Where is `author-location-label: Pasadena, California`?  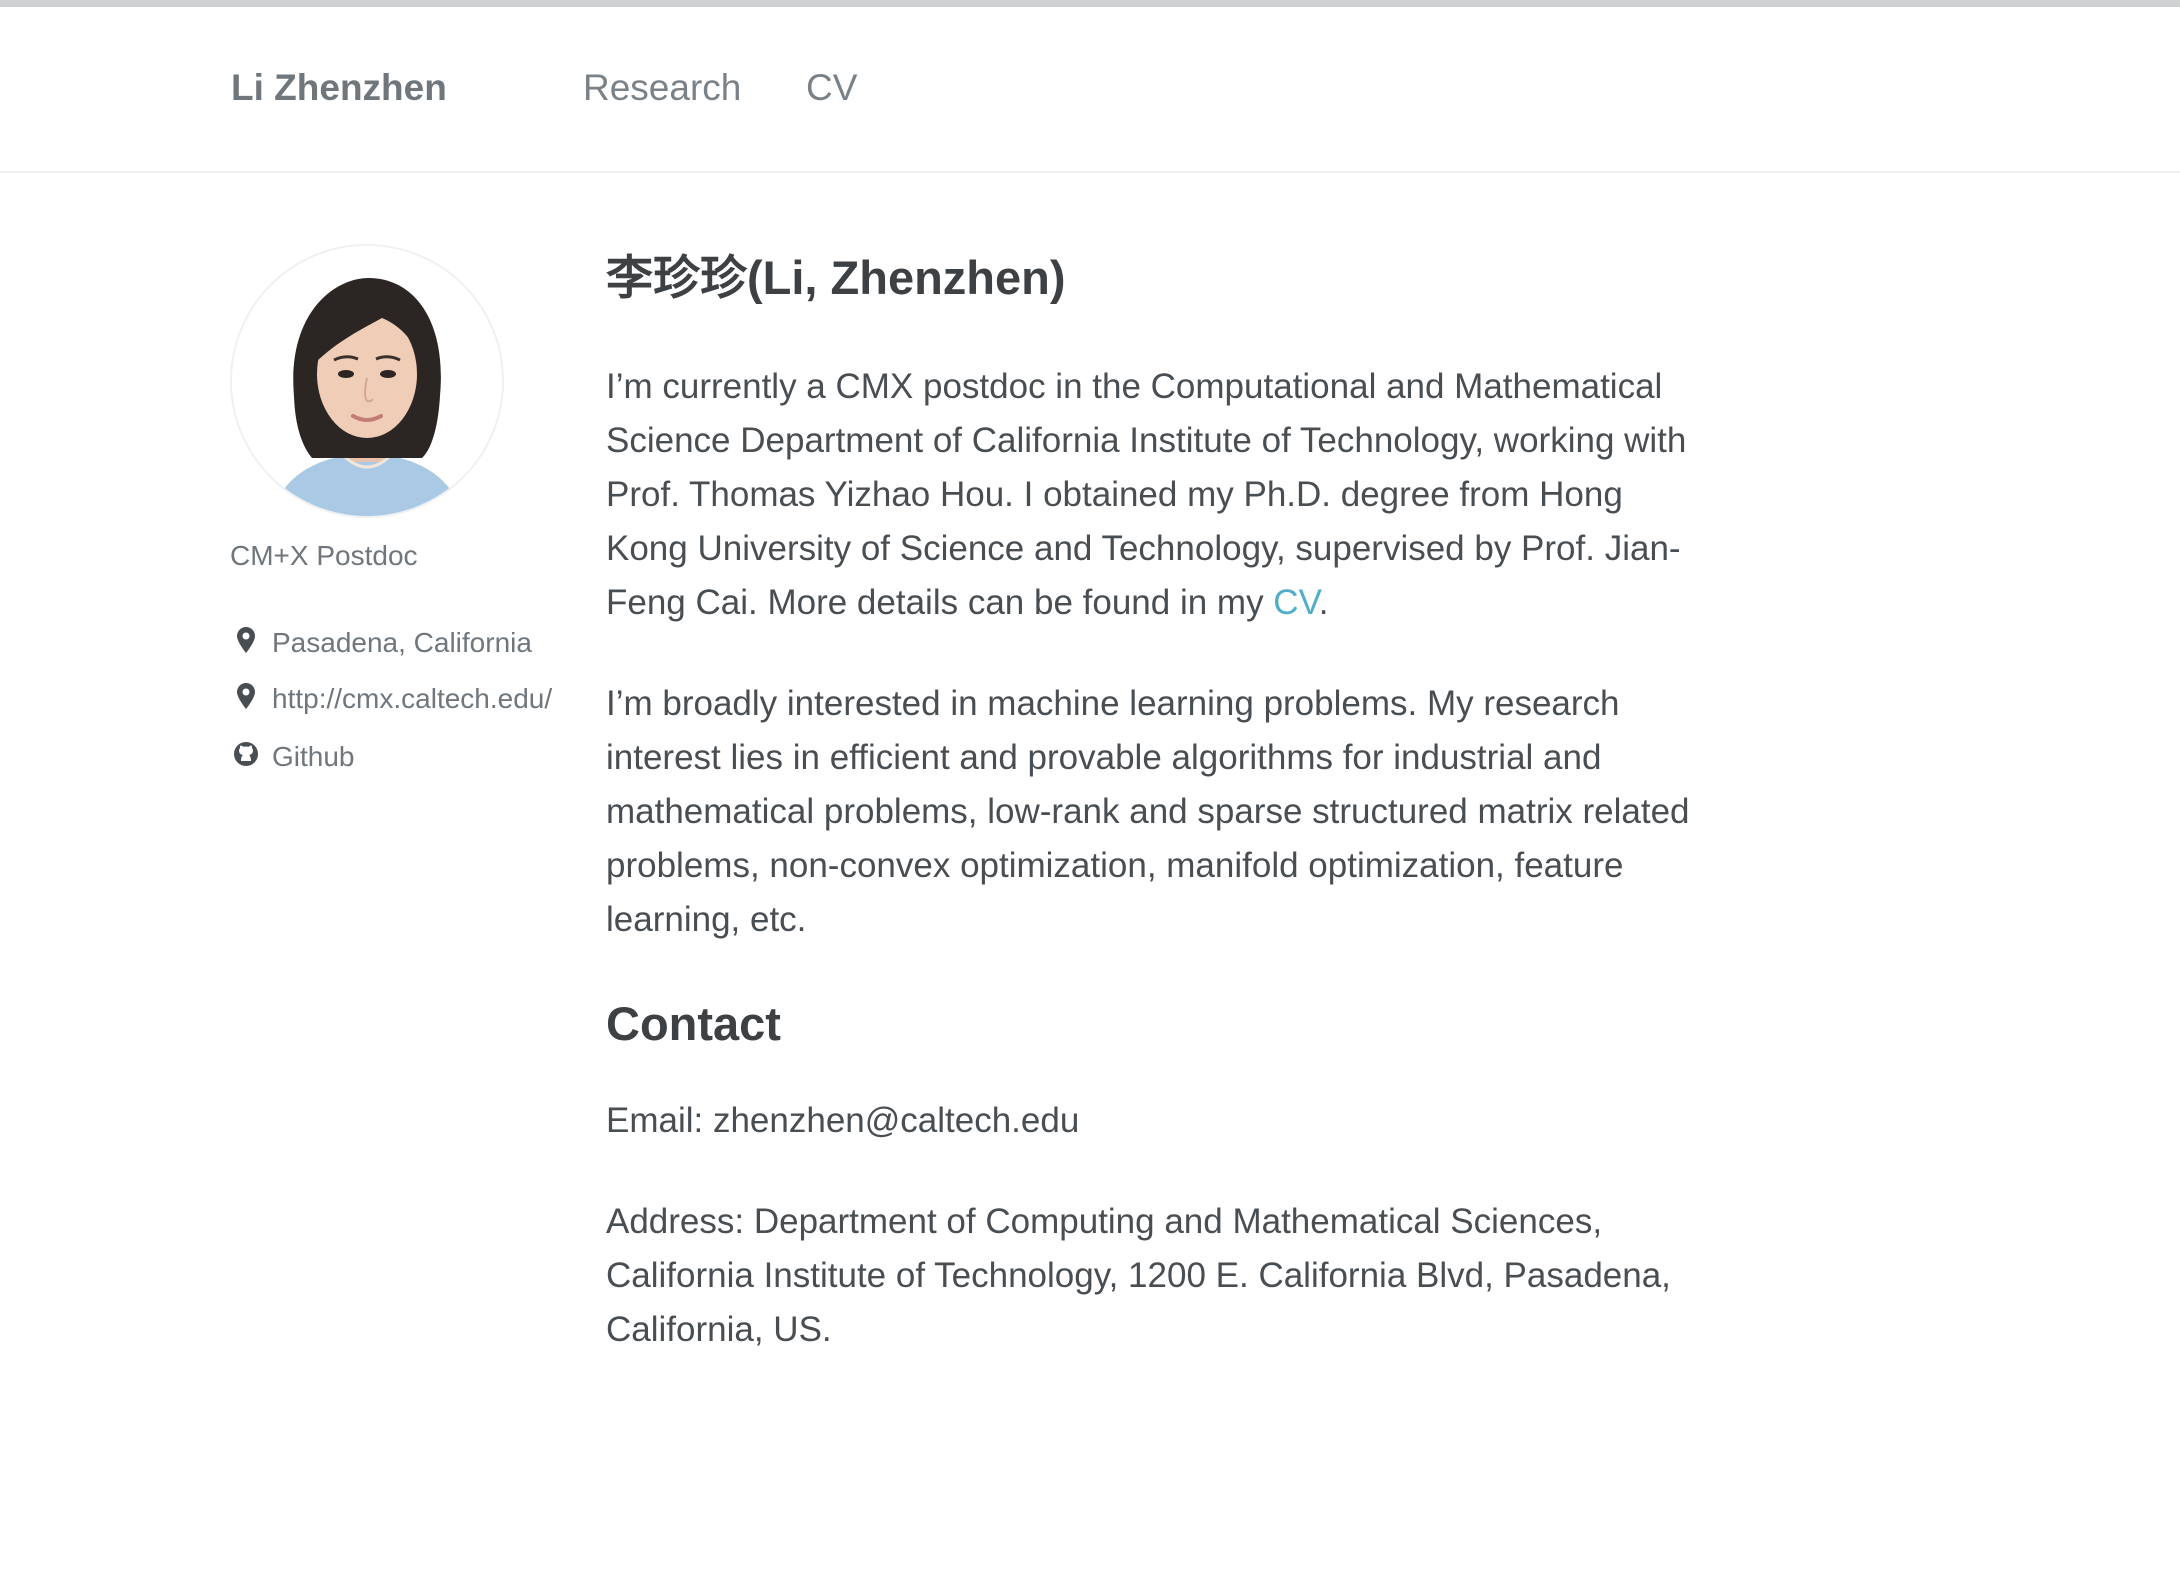 author-location-label: Pasadena, California is located at coordinates (402, 642).